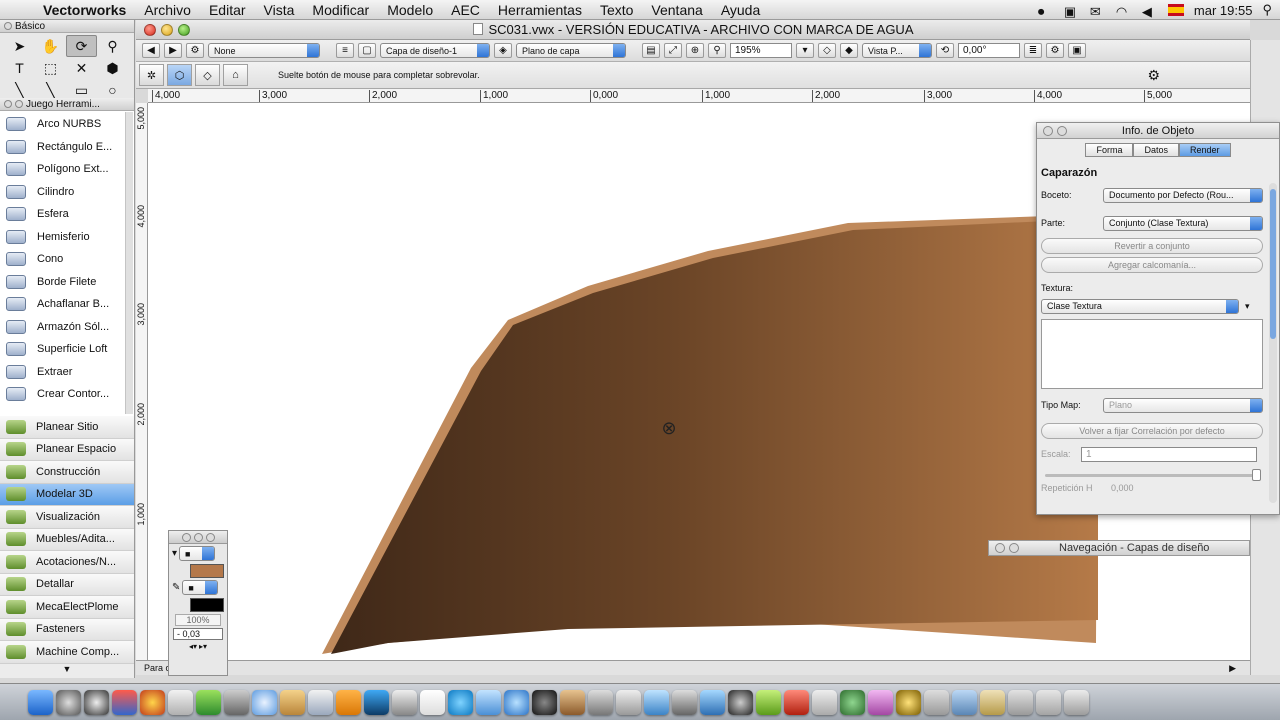  Describe the element at coordinates (67, 629) in the screenshot. I see `group-fasteners: Fasteners` at that location.